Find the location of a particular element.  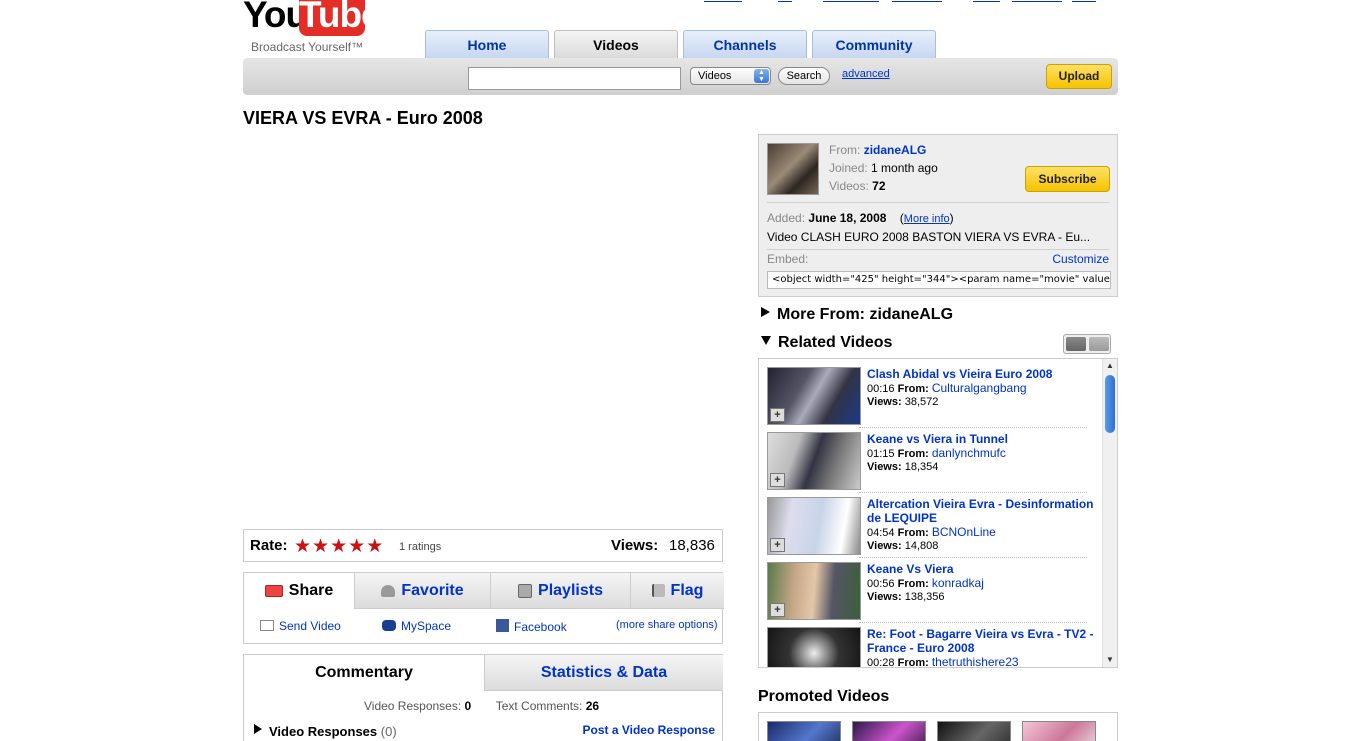

related-videos-heading: Related Videos is located at coordinates (835, 342).